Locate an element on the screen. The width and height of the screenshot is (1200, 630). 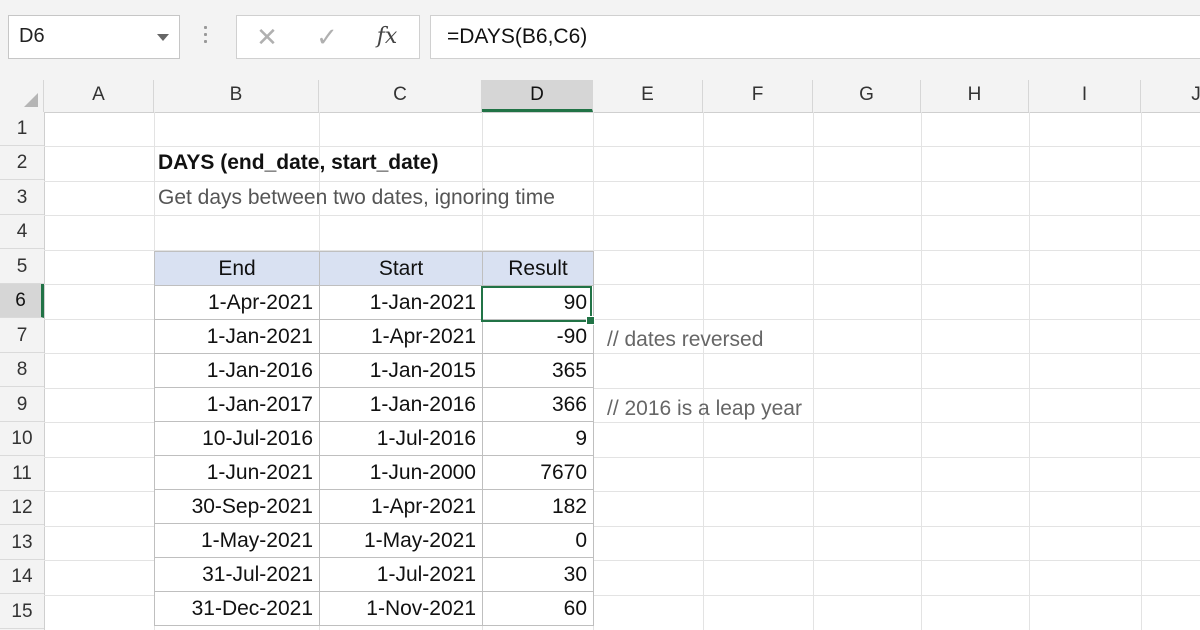
end-cell: 1-Jan-2021 is located at coordinates (237, 336).